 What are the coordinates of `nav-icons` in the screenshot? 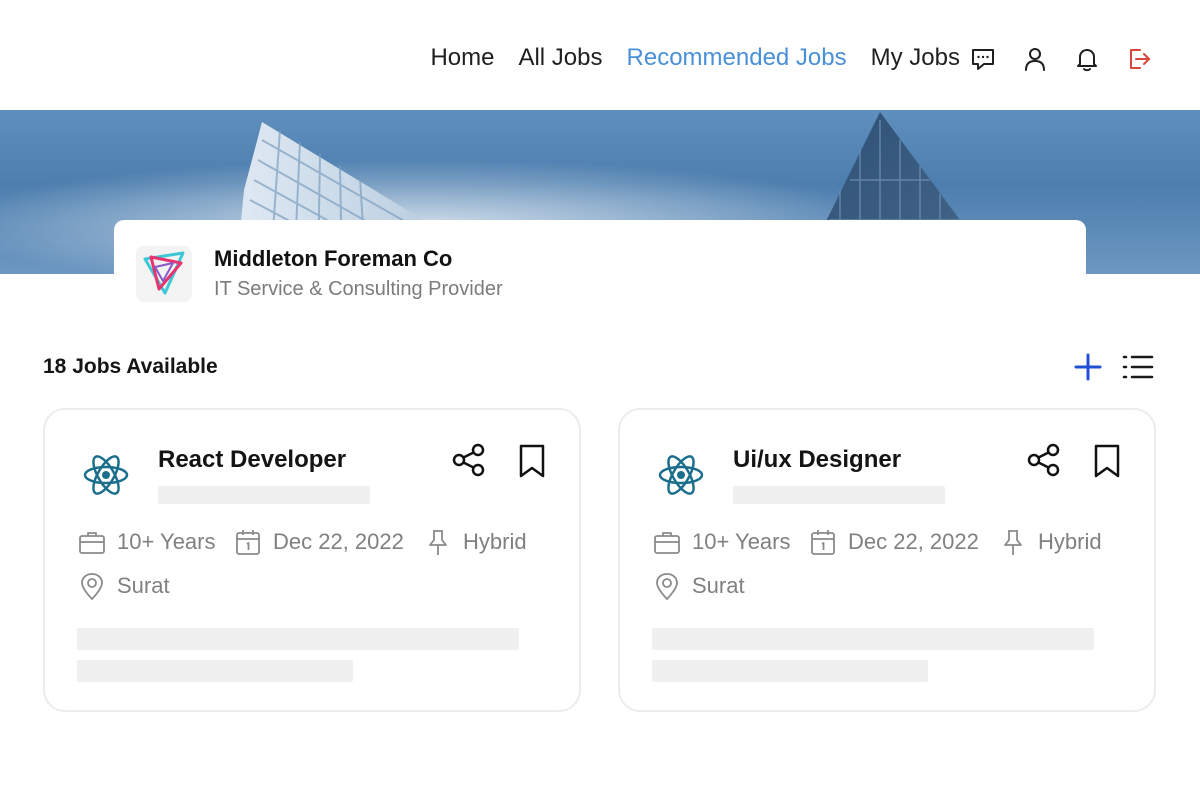 It's located at (1061, 59).